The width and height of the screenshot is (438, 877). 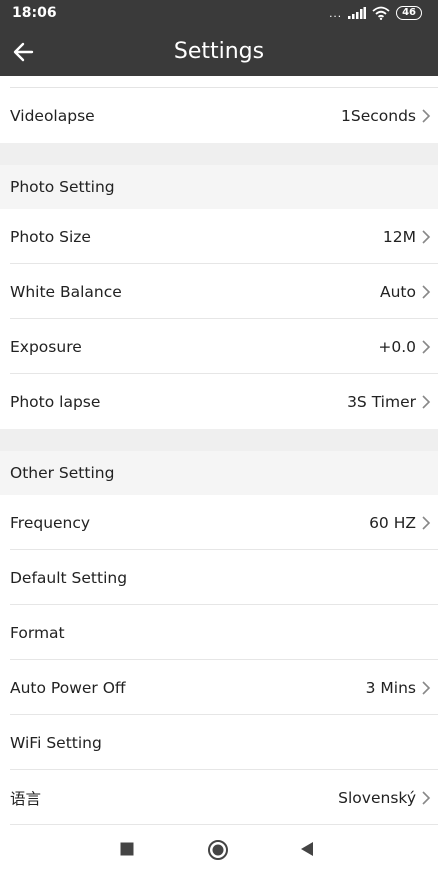 What do you see at coordinates (219, 797) in the screenshot?
I see `settings-row-language: 语言 Slovenský` at bounding box center [219, 797].